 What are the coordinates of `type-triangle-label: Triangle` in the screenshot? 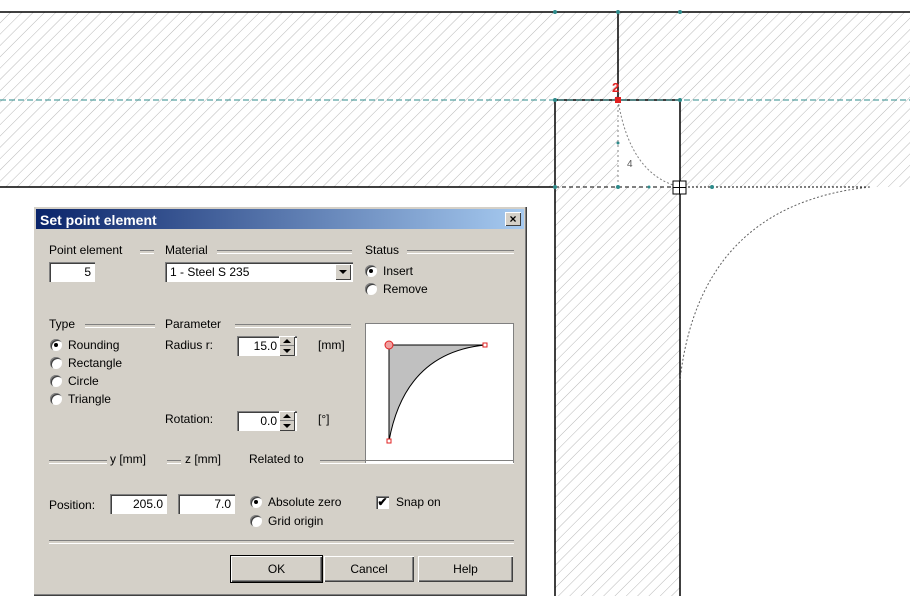 It's located at (89, 399).